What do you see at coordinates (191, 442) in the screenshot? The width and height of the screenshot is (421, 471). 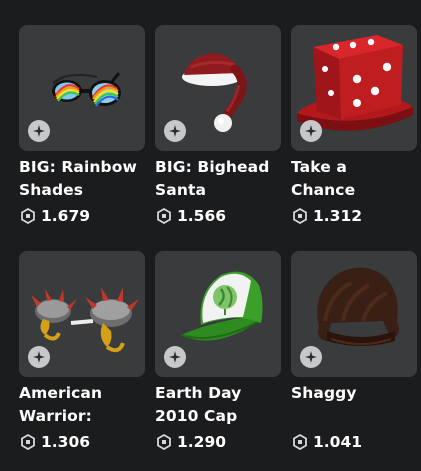 I see `item-price: 1.290` at bounding box center [191, 442].